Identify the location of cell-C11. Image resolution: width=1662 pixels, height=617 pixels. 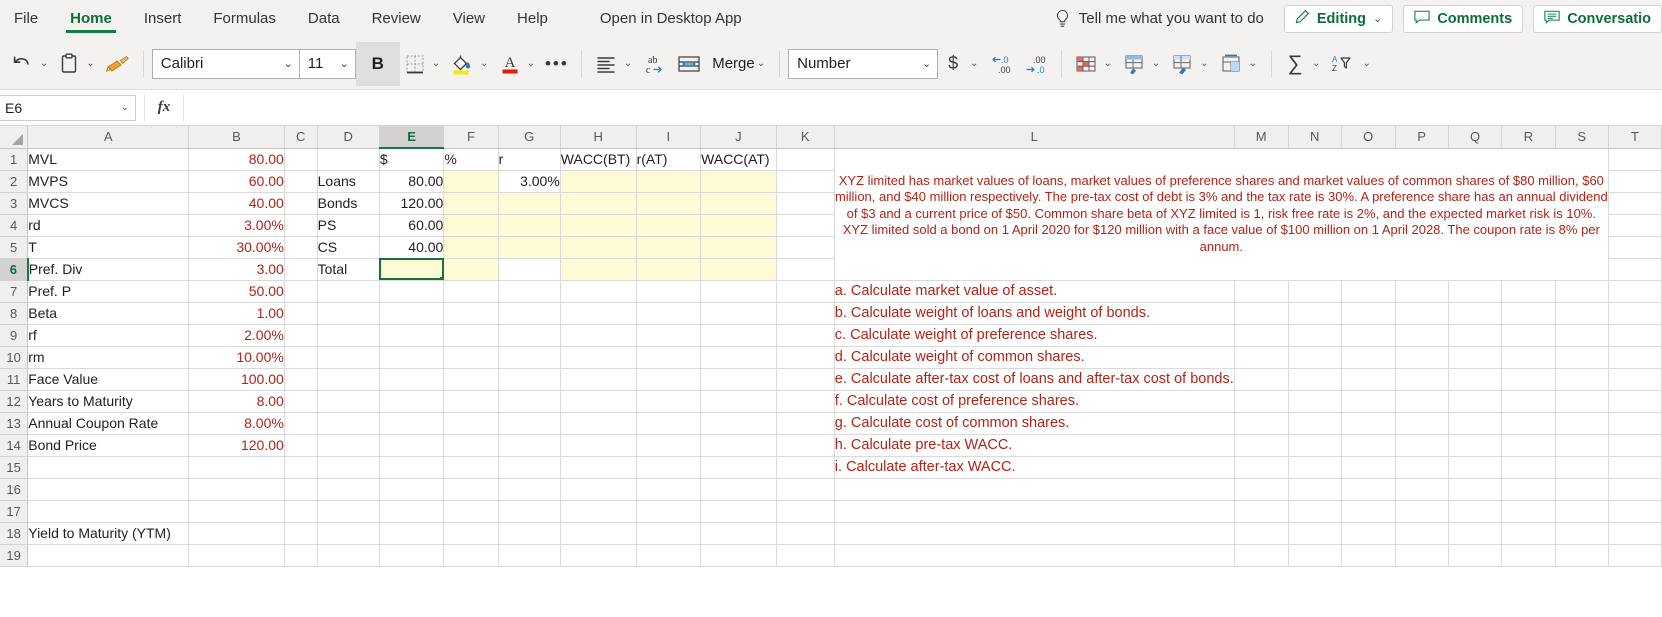
(301, 379).